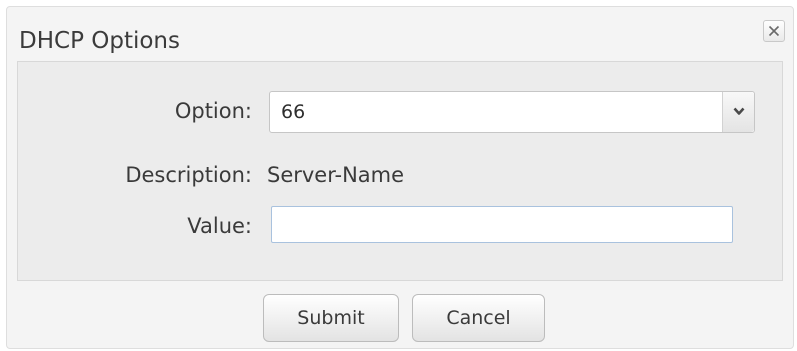  I want to click on chevron-down-icon, so click(739, 111).